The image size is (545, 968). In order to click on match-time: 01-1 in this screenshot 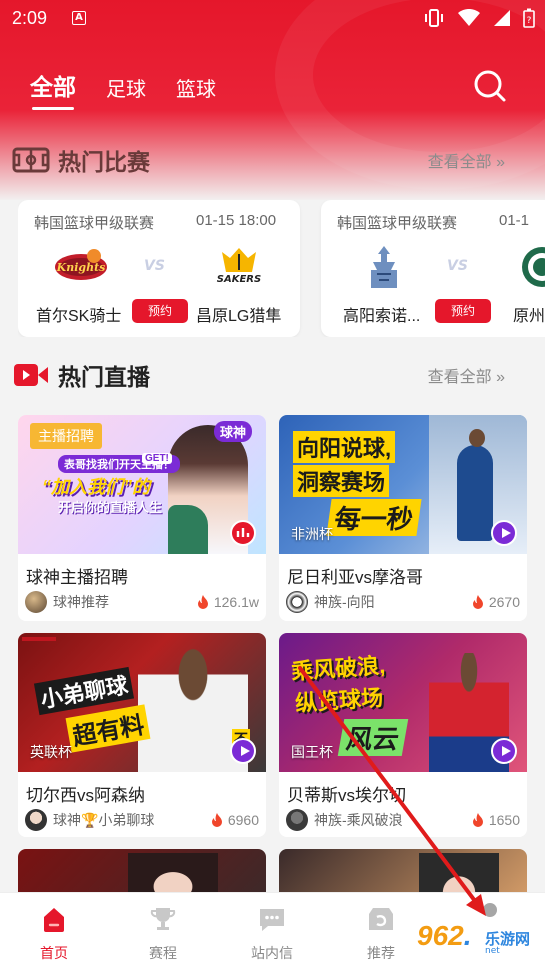, I will do `click(514, 220)`.